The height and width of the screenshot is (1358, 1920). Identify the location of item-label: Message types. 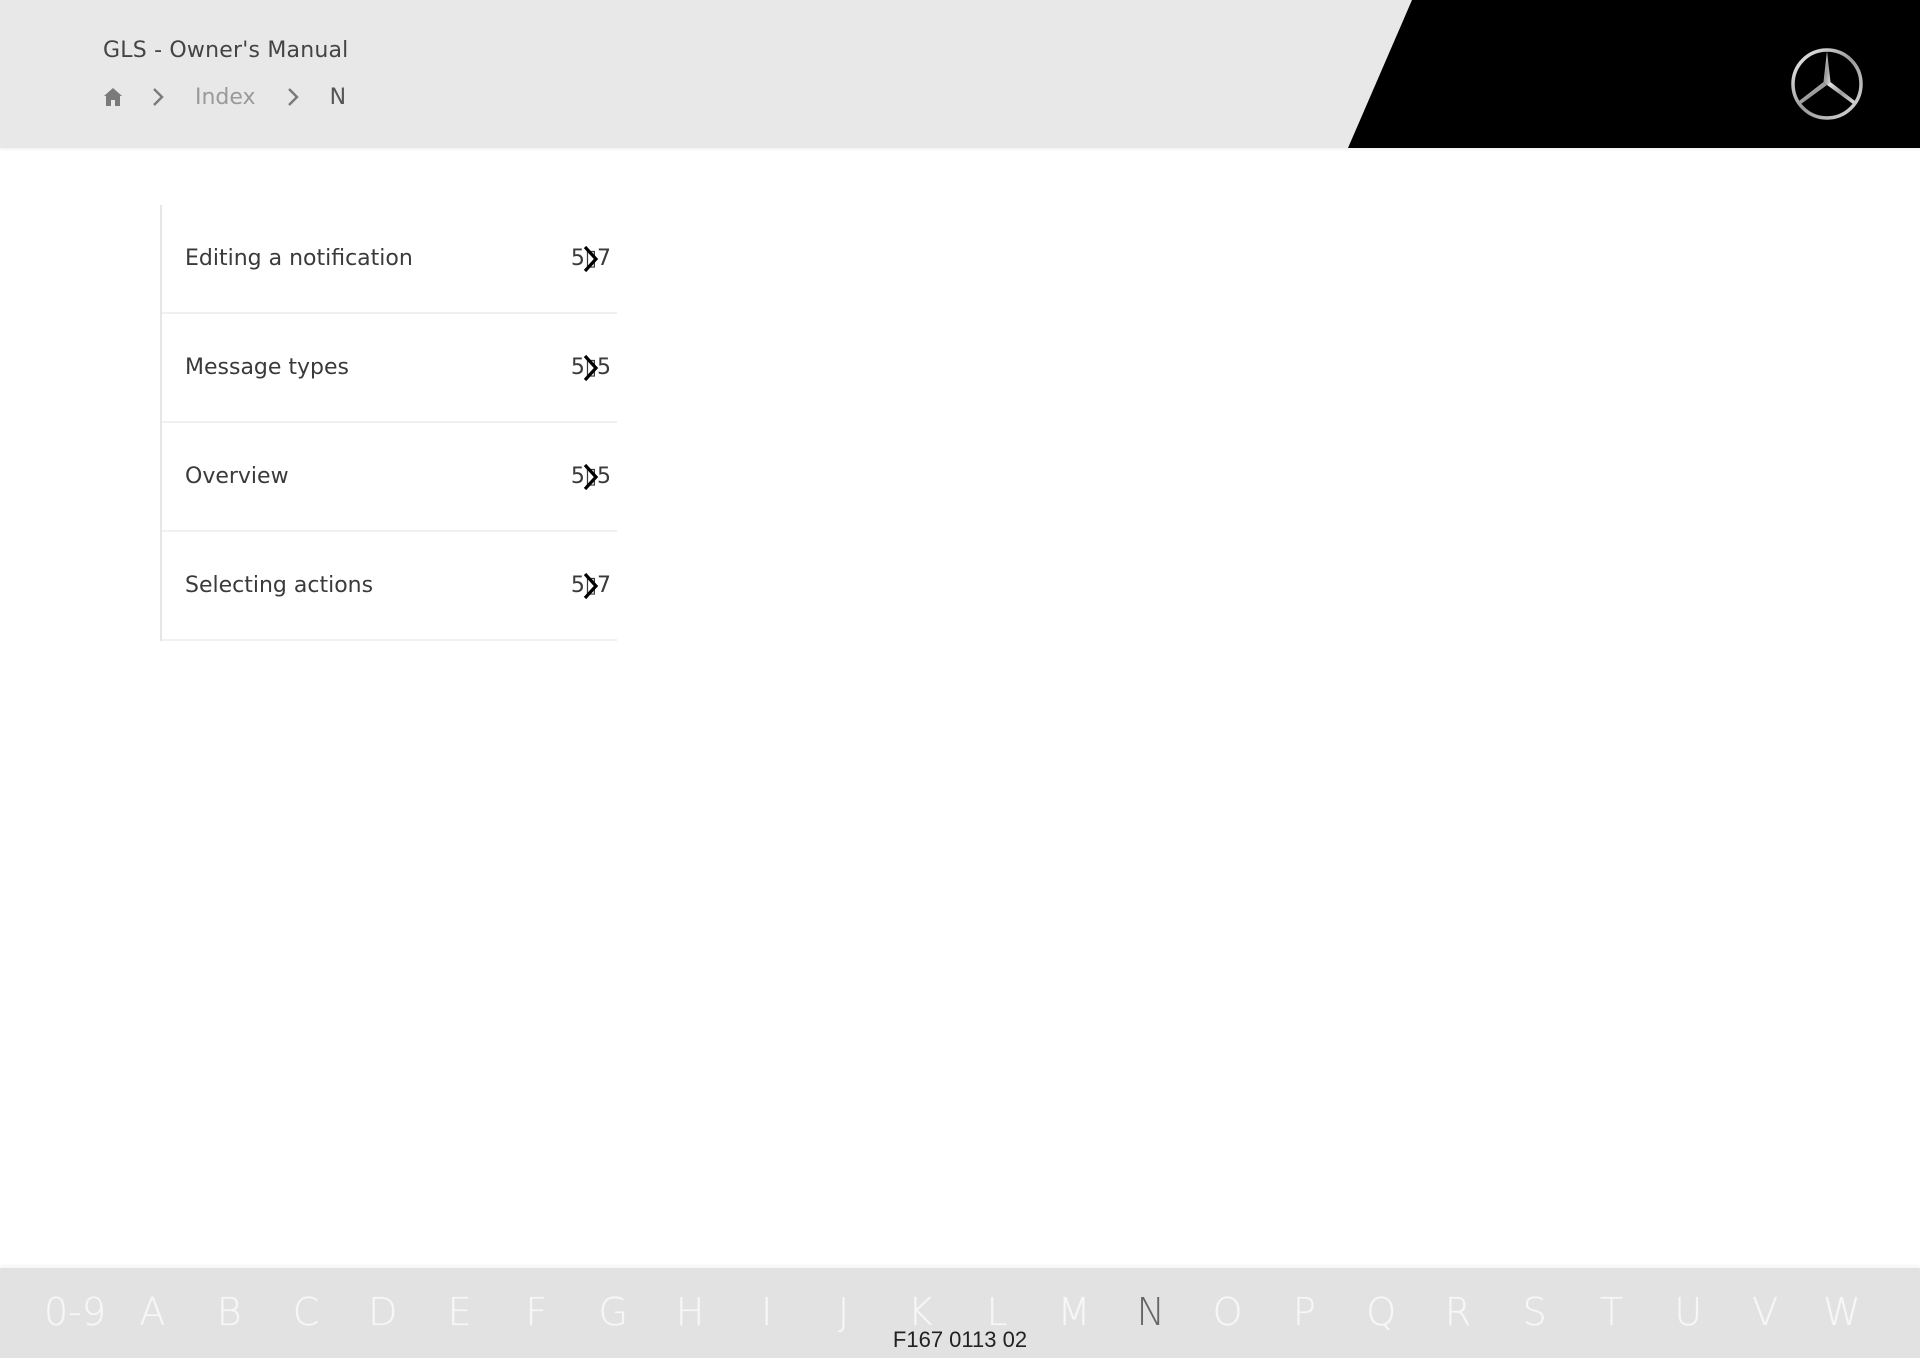
(267, 367).